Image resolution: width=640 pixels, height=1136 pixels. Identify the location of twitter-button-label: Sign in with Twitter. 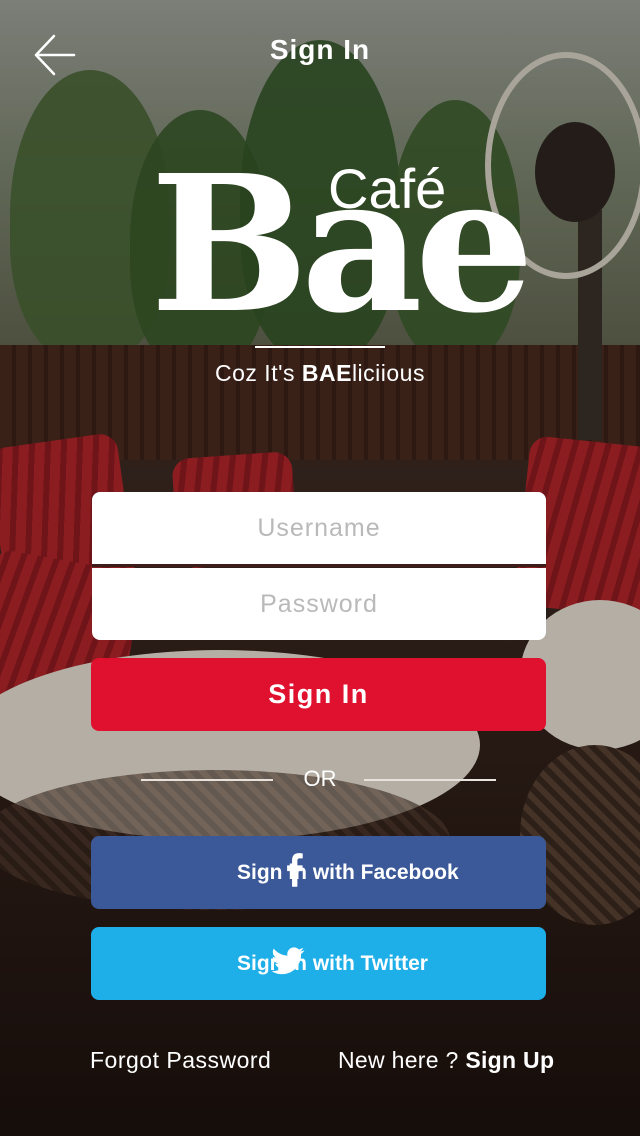
(332, 963).